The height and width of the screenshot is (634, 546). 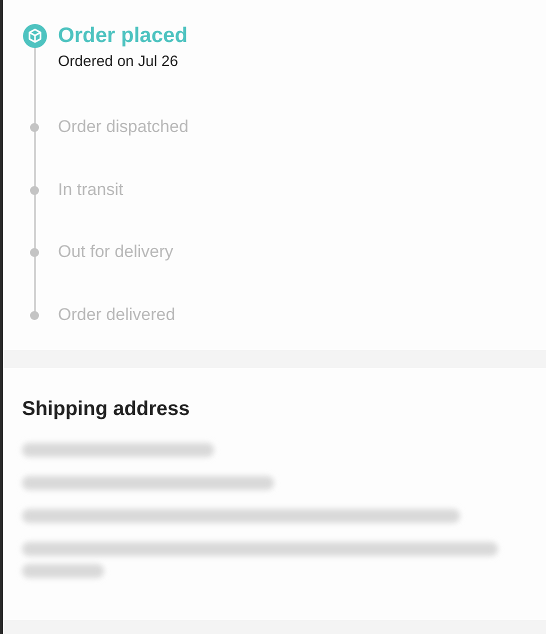 What do you see at coordinates (116, 252) in the screenshot?
I see `step-label: Out for delivery` at bounding box center [116, 252].